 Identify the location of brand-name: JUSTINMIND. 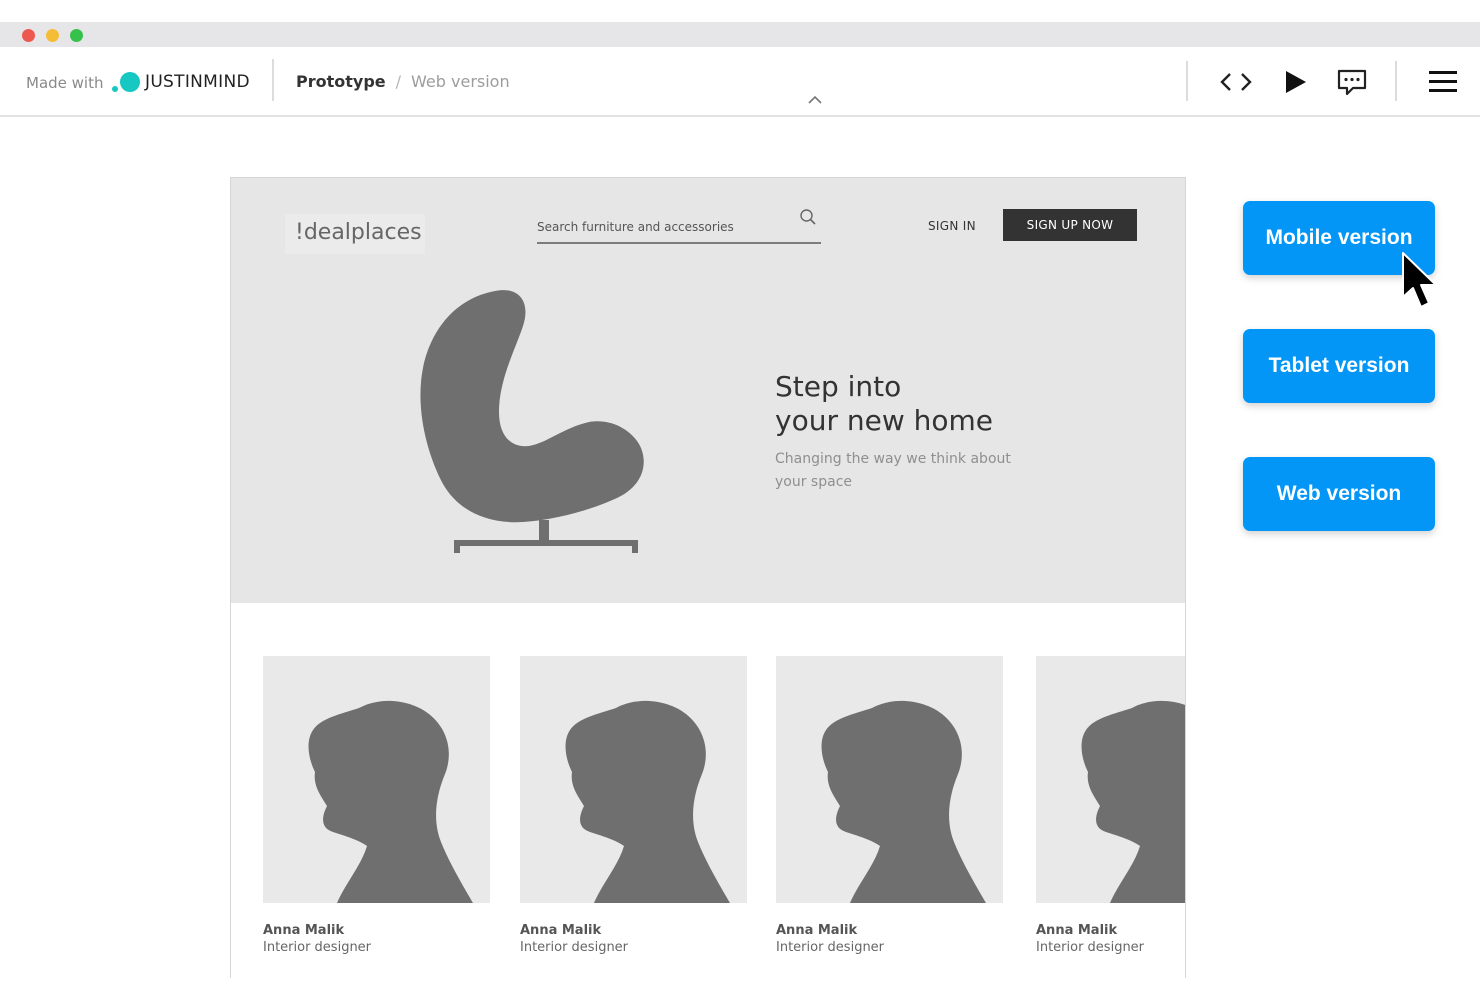
(197, 82).